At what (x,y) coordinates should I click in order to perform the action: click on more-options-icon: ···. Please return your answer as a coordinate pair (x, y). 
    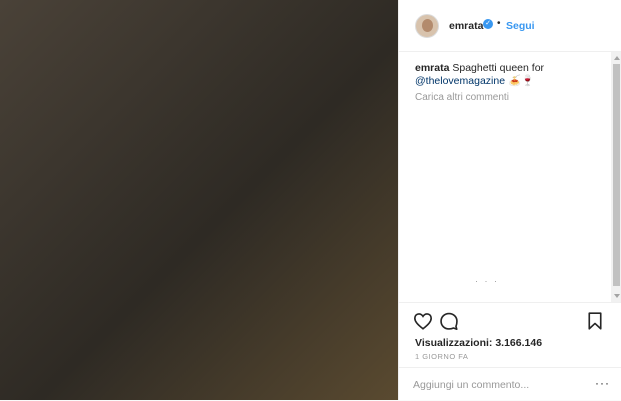
    Looking at the image, I should click on (602, 383).